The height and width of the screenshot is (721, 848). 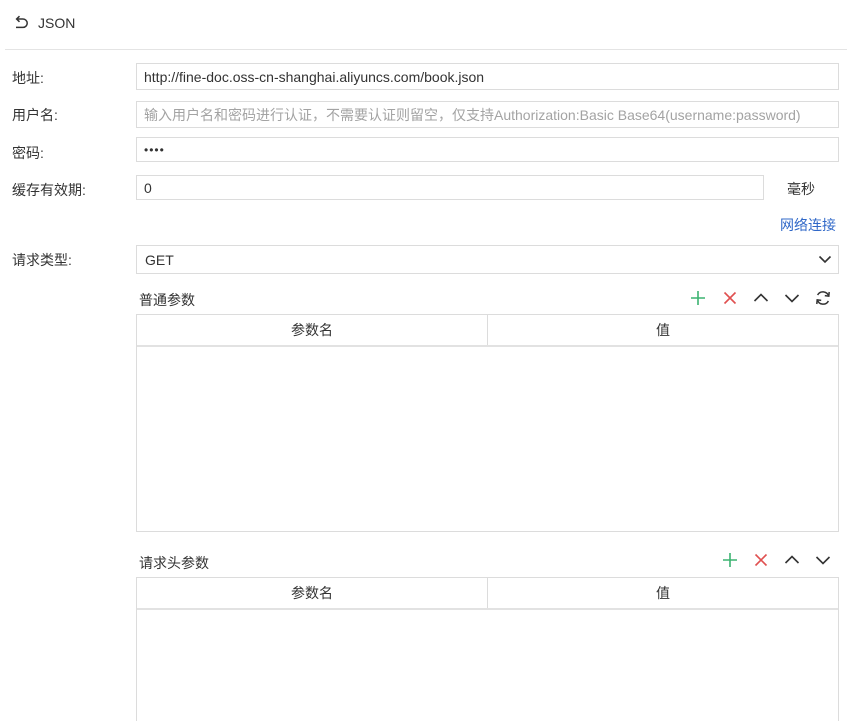 What do you see at coordinates (808, 225) in the screenshot?
I see `network-connection-link: 网络连接` at bounding box center [808, 225].